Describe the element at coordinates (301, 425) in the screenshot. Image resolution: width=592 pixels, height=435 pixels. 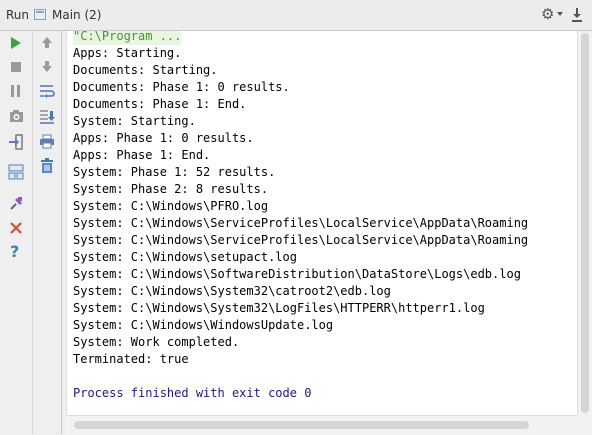
I see `horizontal-scroll-thumb` at that location.